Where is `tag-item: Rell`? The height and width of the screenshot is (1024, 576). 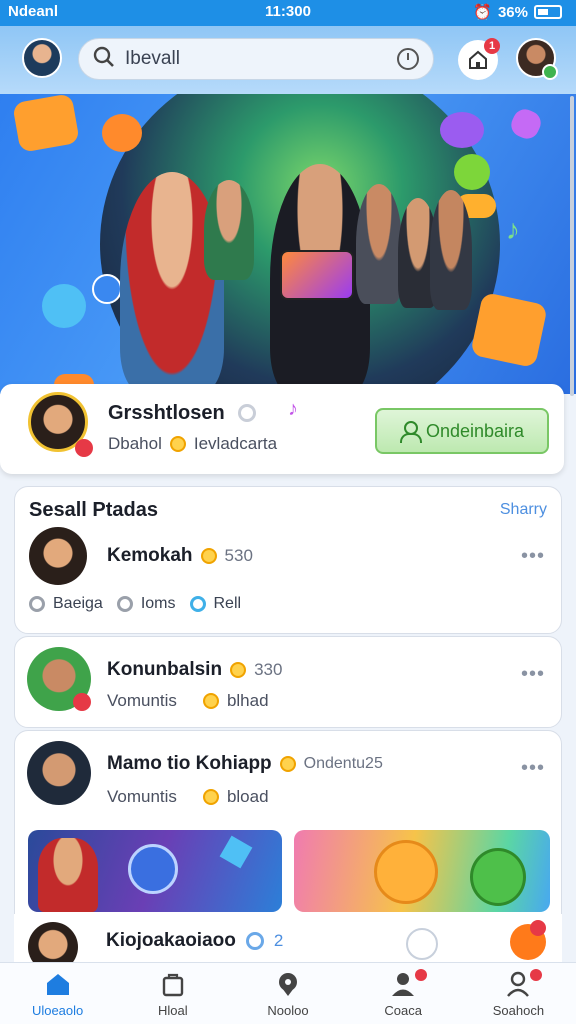
tag-item: Rell is located at coordinates (215, 604).